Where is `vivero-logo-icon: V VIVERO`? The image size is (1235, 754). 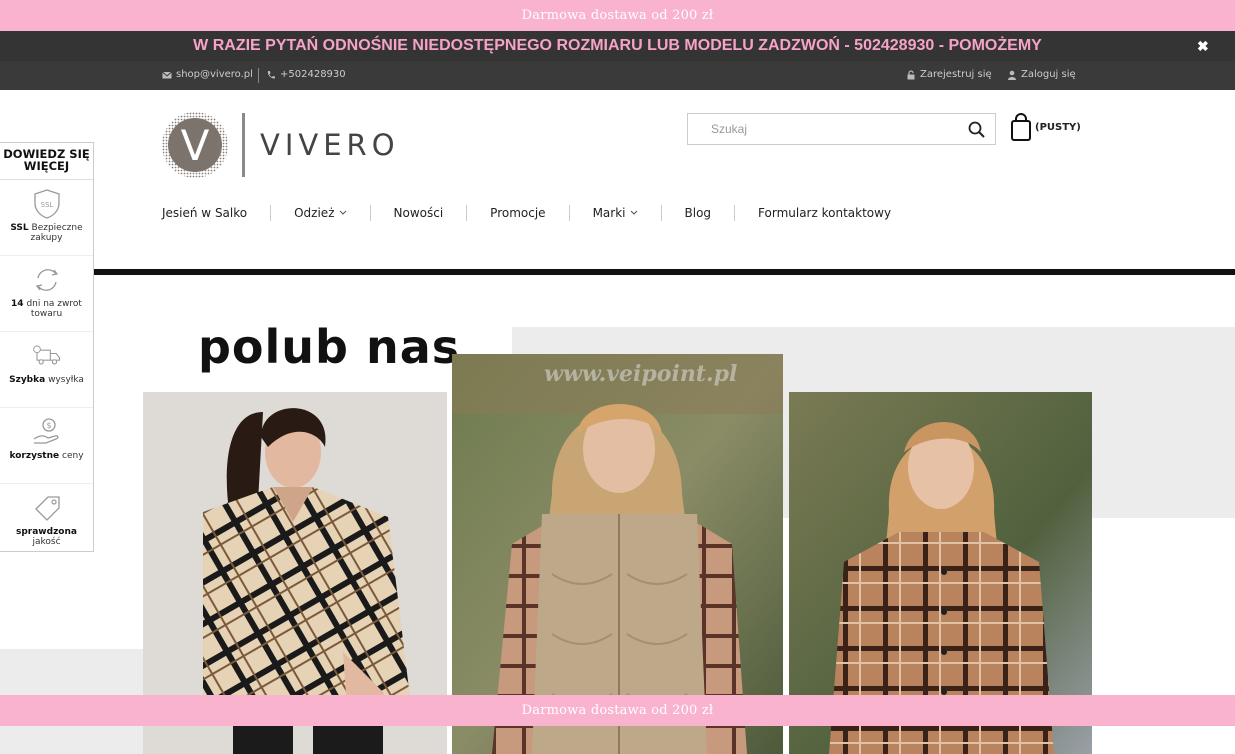
vivero-logo-icon: V VIVERO is located at coordinates (281, 145).